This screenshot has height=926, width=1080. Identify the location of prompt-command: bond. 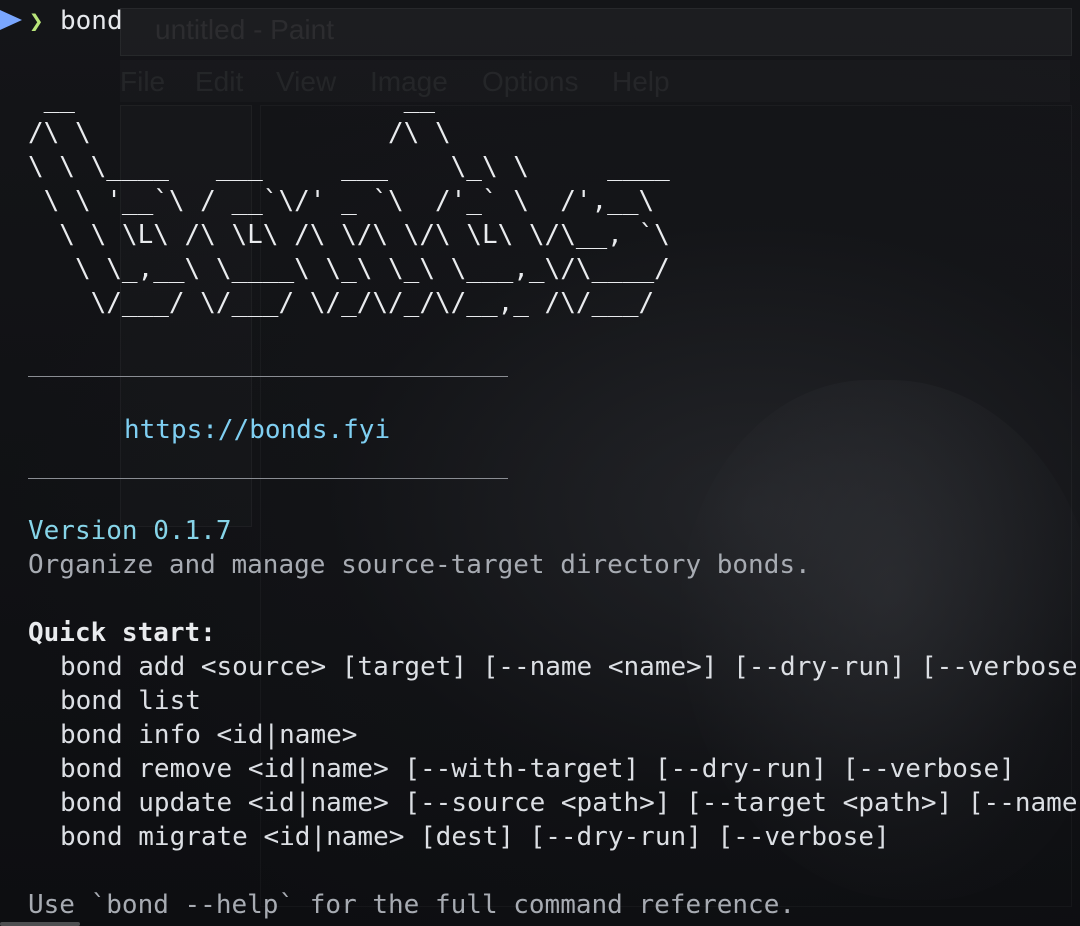
(91, 21).